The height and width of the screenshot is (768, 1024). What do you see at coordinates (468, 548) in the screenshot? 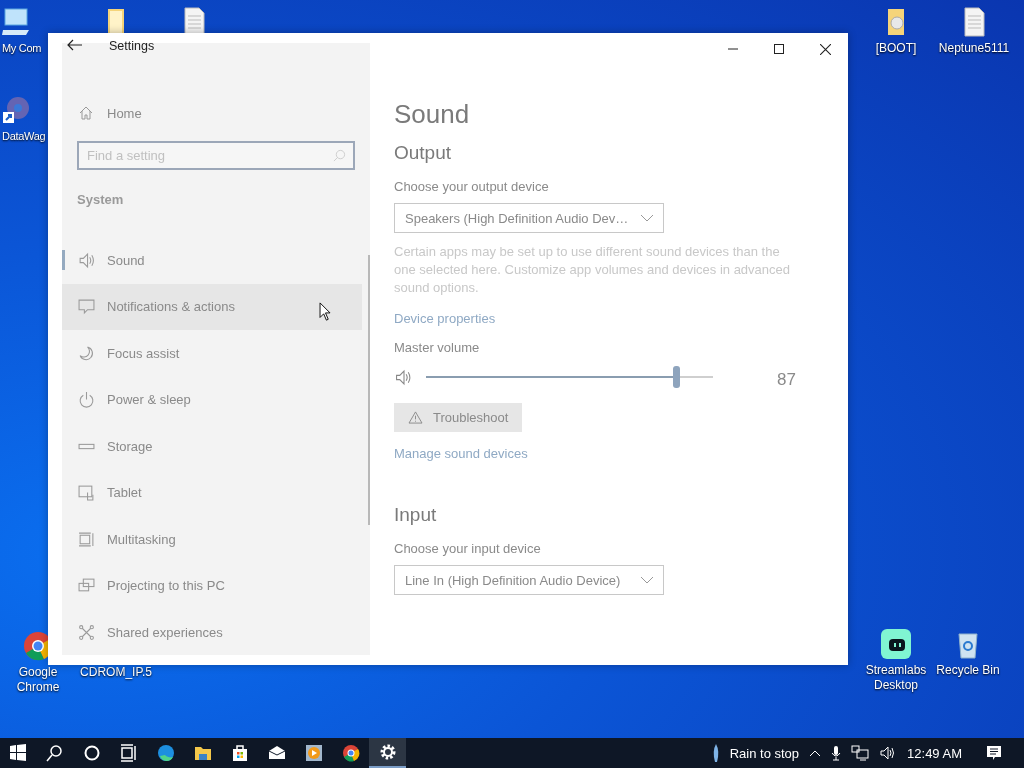
I see `field-label: Choose your input device` at bounding box center [468, 548].